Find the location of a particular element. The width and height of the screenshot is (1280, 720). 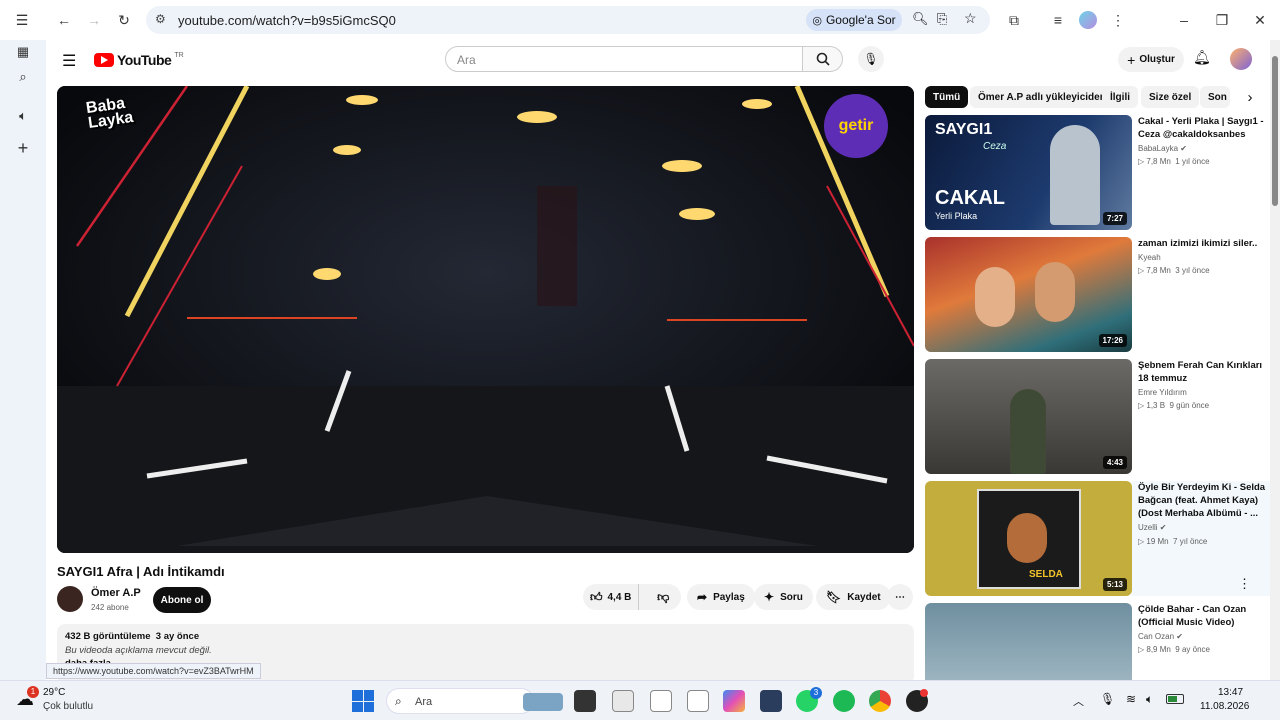

obs-badge is located at coordinates (924, 693).